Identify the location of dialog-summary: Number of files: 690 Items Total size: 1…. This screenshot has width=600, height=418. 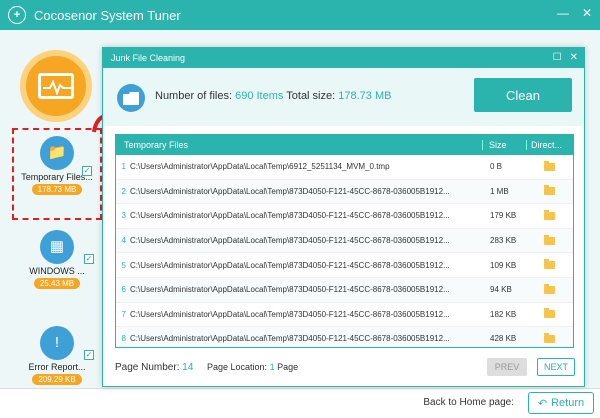
(343, 97).